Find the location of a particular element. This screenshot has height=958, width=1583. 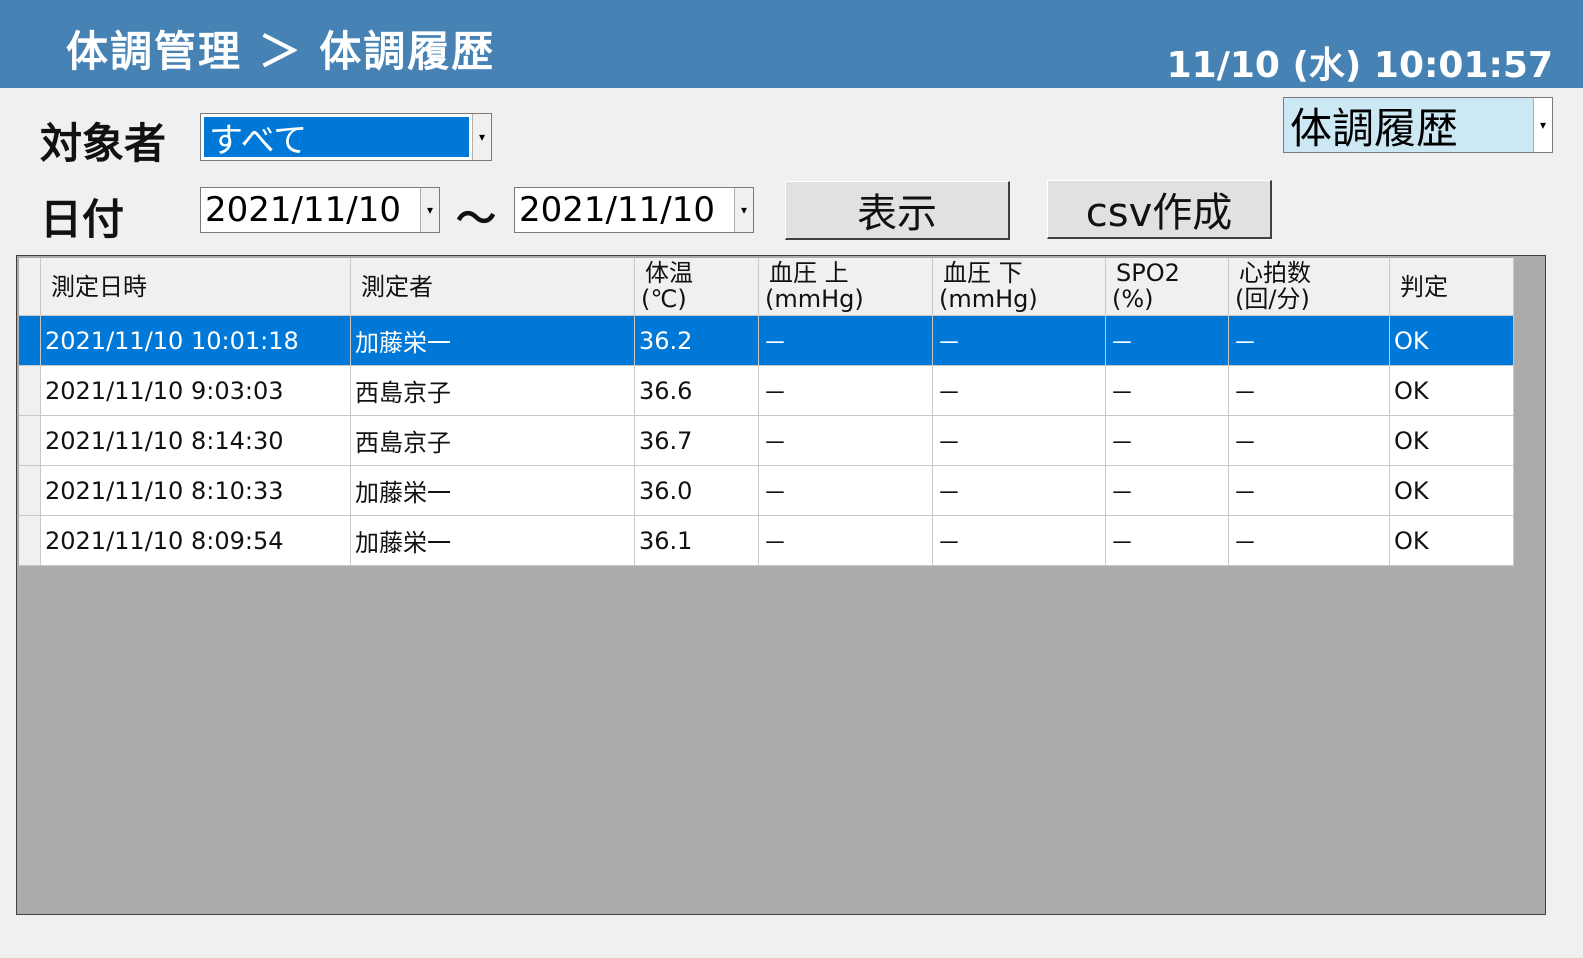

table-cell: 36.7 is located at coordinates (697, 441).